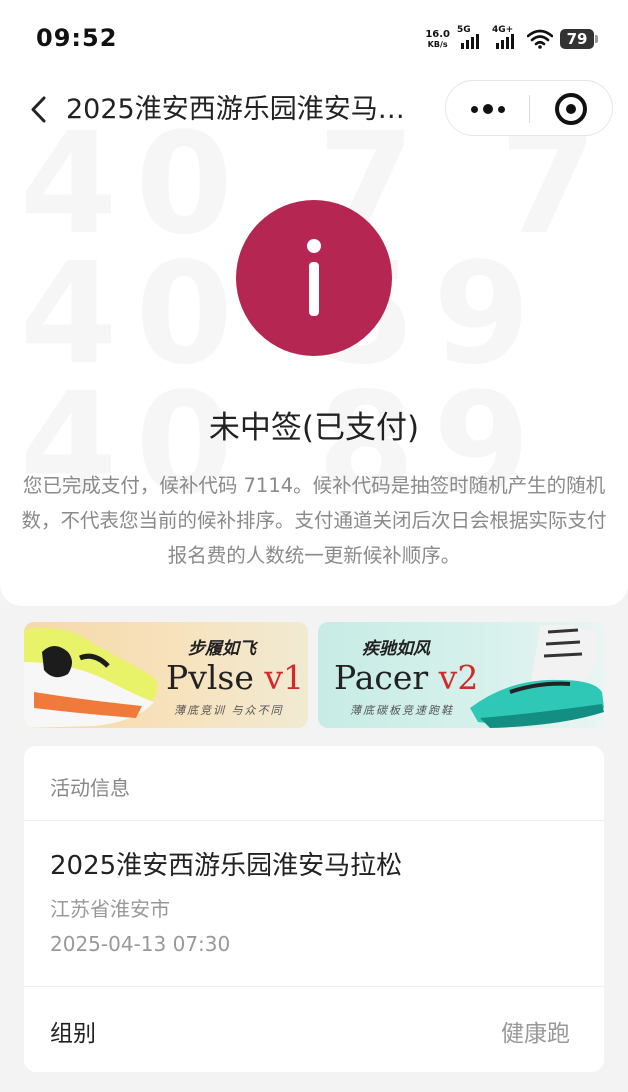 The image size is (628, 1092). What do you see at coordinates (210, 677) in the screenshot?
I see `banner-model-name: Pvlse` at bounding box center [210, 677].